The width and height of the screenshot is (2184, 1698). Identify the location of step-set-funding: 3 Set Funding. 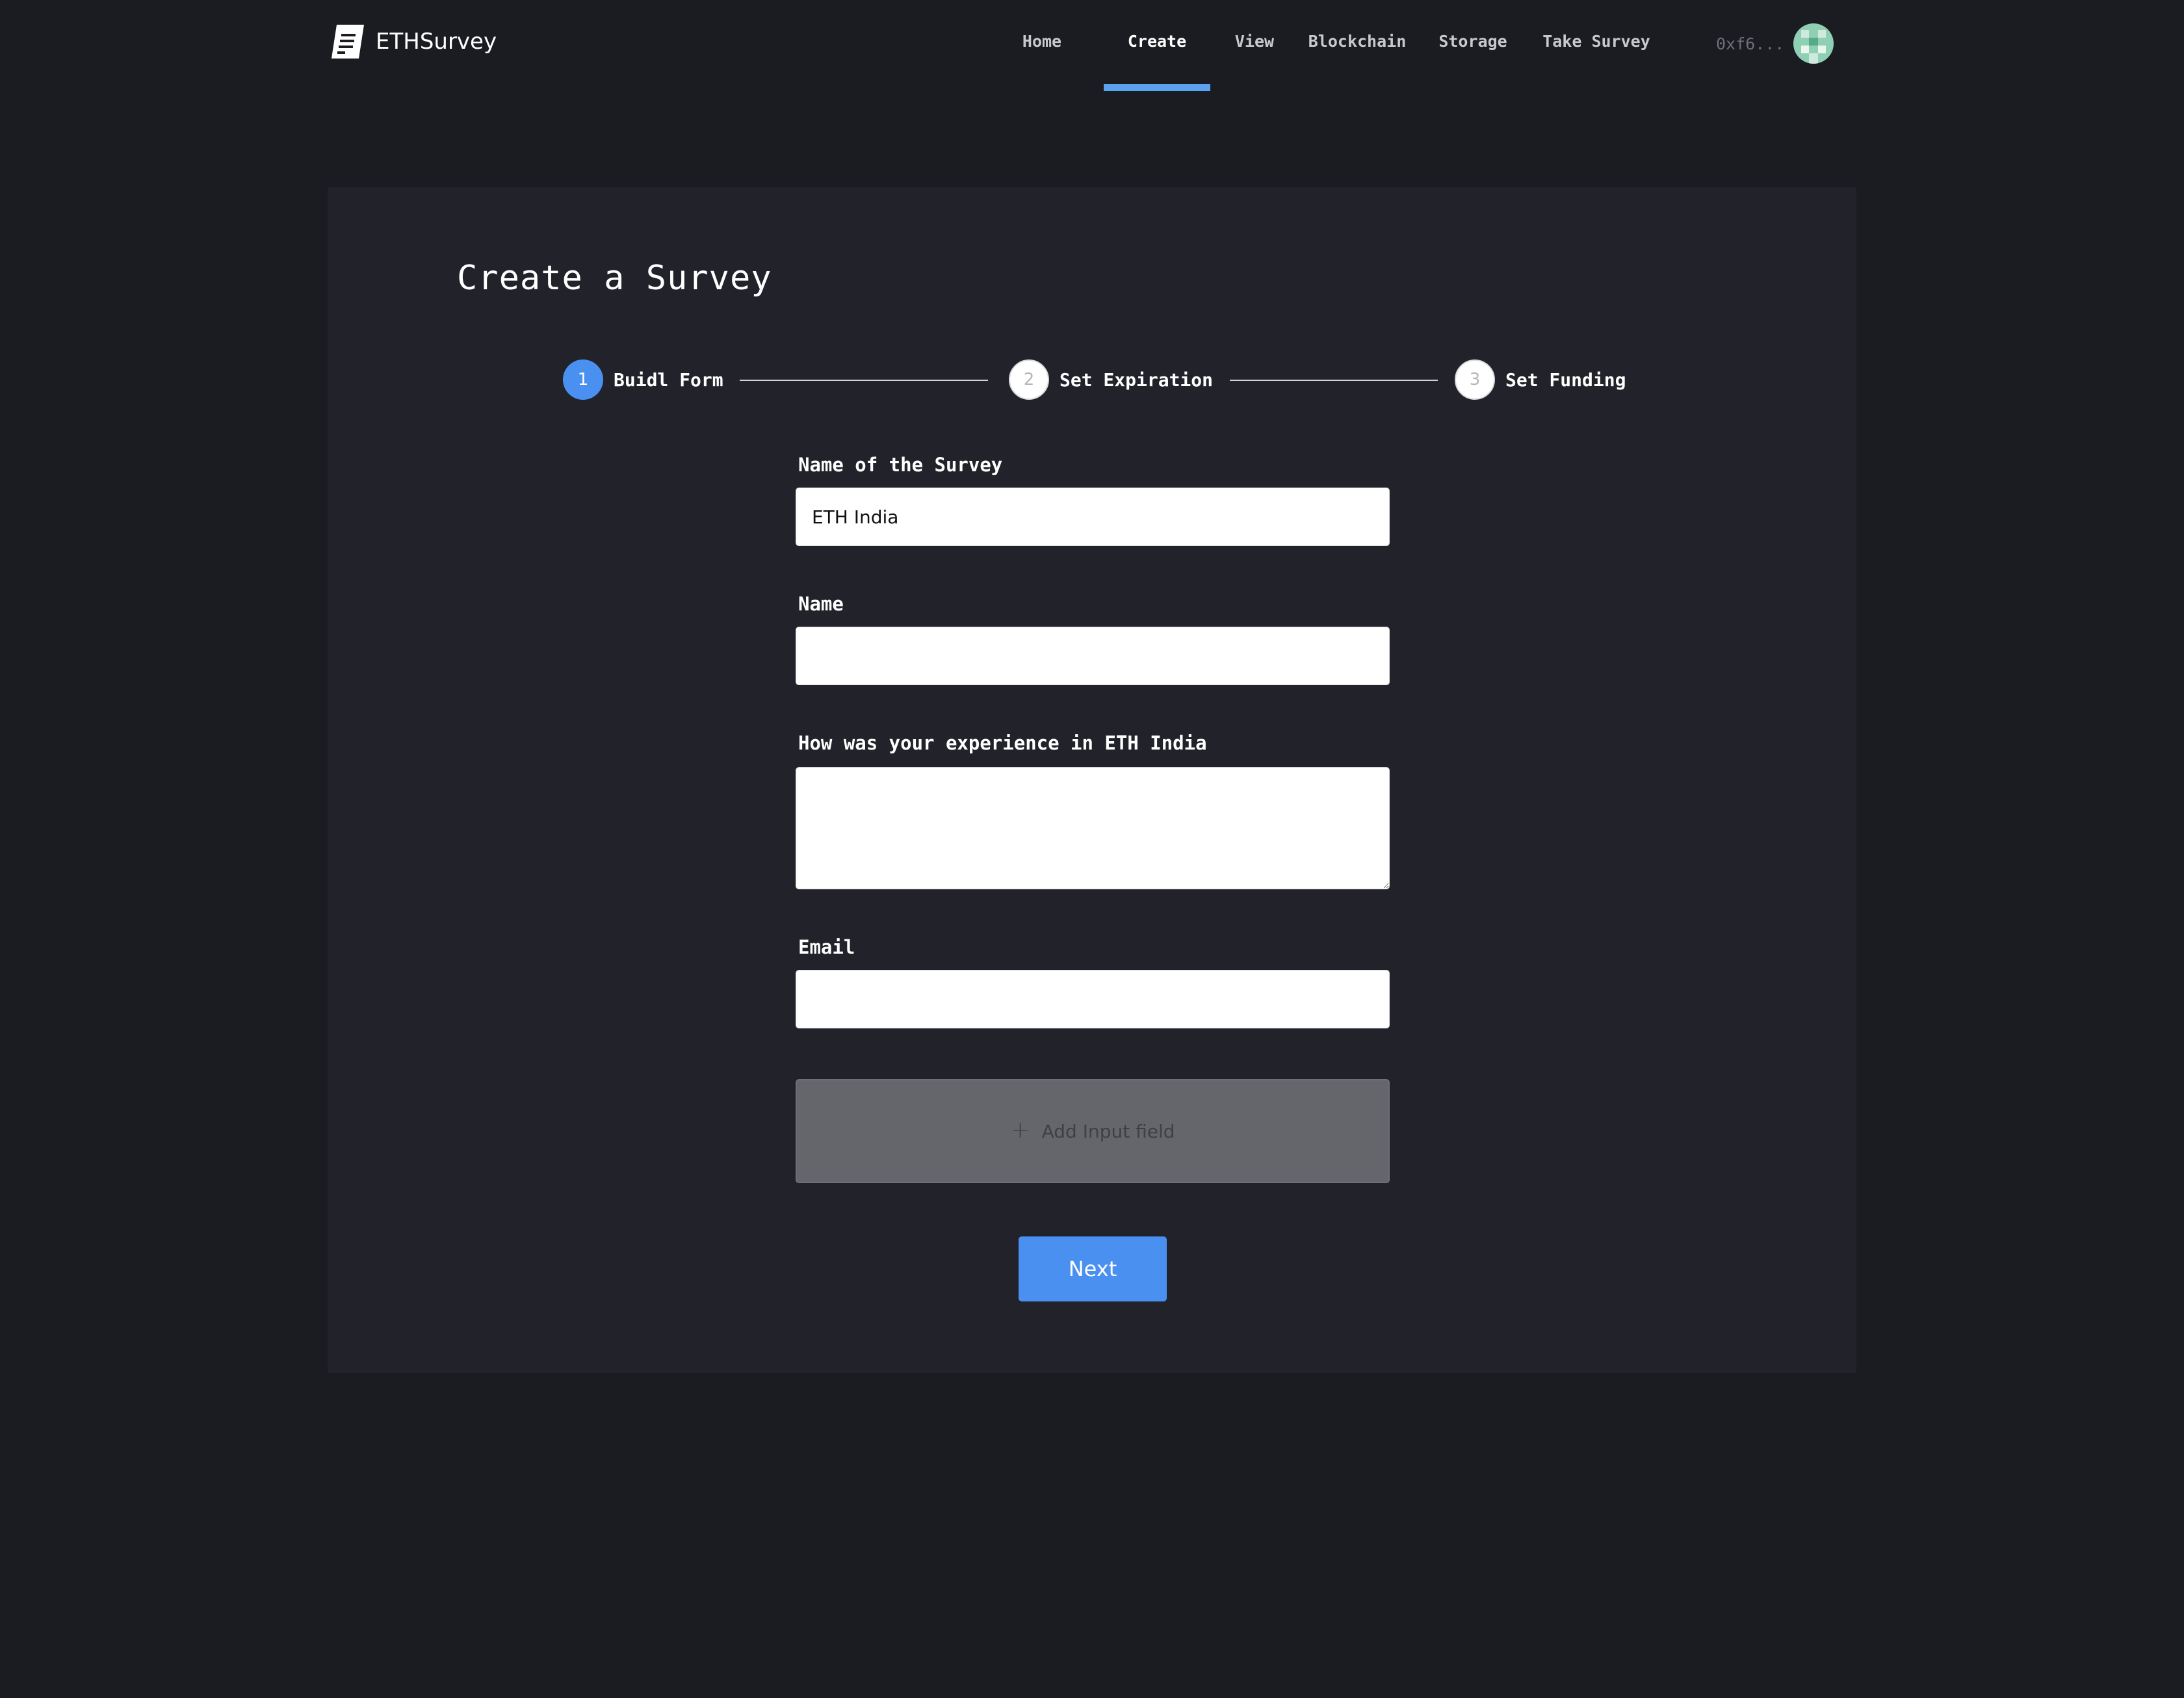
(1540, 379).